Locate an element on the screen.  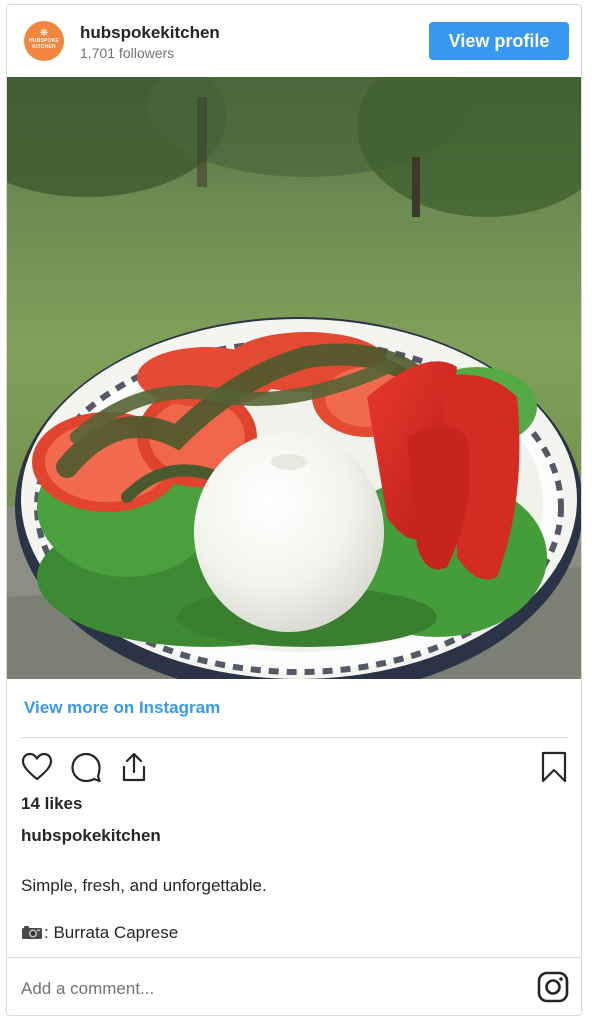
add-comment-input is located at coordinates (241, 989).